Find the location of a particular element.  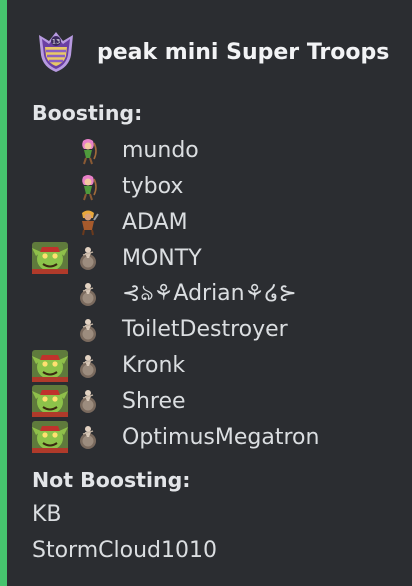

not-boosting-player: StormCloud1010 is located at coordinates (124, 551).